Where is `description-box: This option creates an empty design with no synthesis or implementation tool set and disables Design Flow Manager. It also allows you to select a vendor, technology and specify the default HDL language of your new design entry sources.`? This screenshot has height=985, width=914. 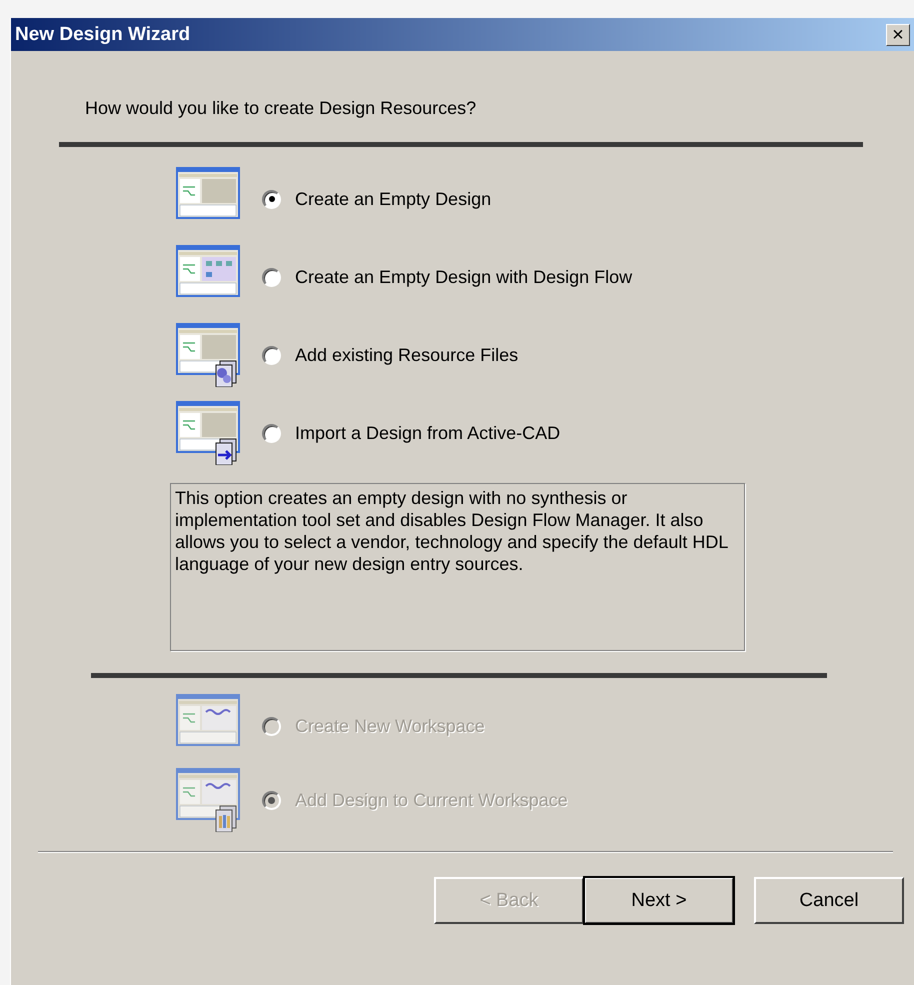 description-box: This option creates an empty design with no synthesis or implementation tool set and disables Design Flow Manager. It also allows you to select a vendor, technology and specify the default HDL language of your new design entry sources. is located at coordinates (457, 567).